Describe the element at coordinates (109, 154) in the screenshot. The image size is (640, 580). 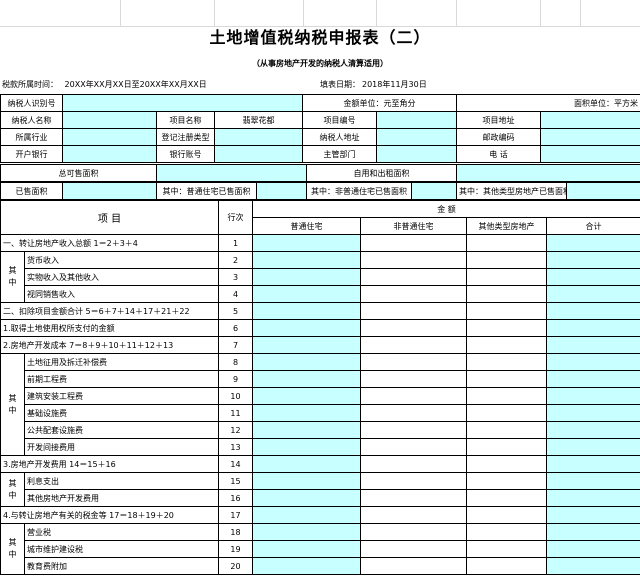
I see `bank-input` at that location.